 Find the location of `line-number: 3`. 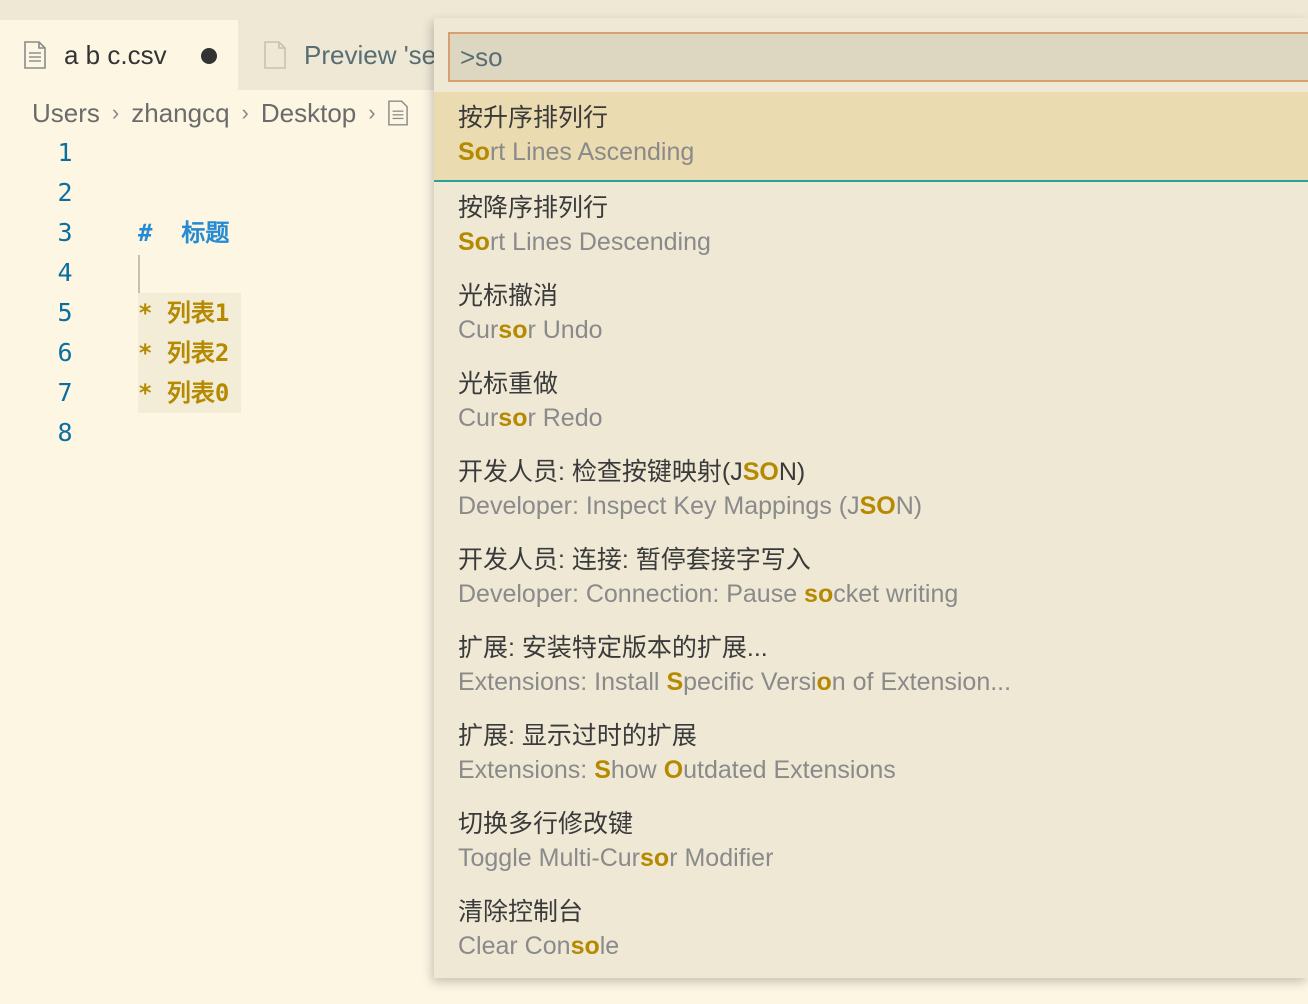

line-number: 3 is located at coordinates (65, 232).